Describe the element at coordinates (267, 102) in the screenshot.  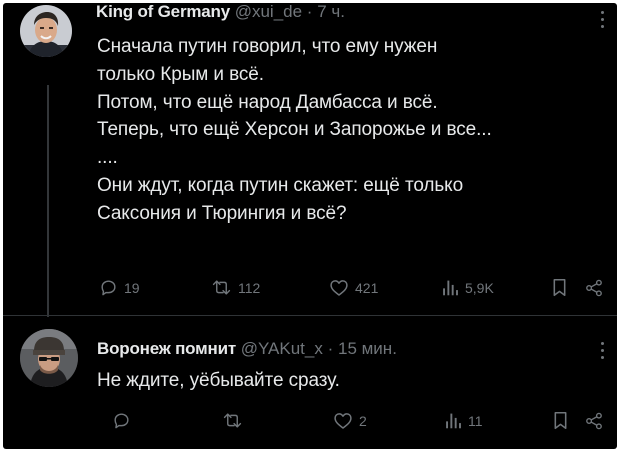
I see `tweet-text-line: Потом, что ещё народ Дамбасса и всё.` at that location.